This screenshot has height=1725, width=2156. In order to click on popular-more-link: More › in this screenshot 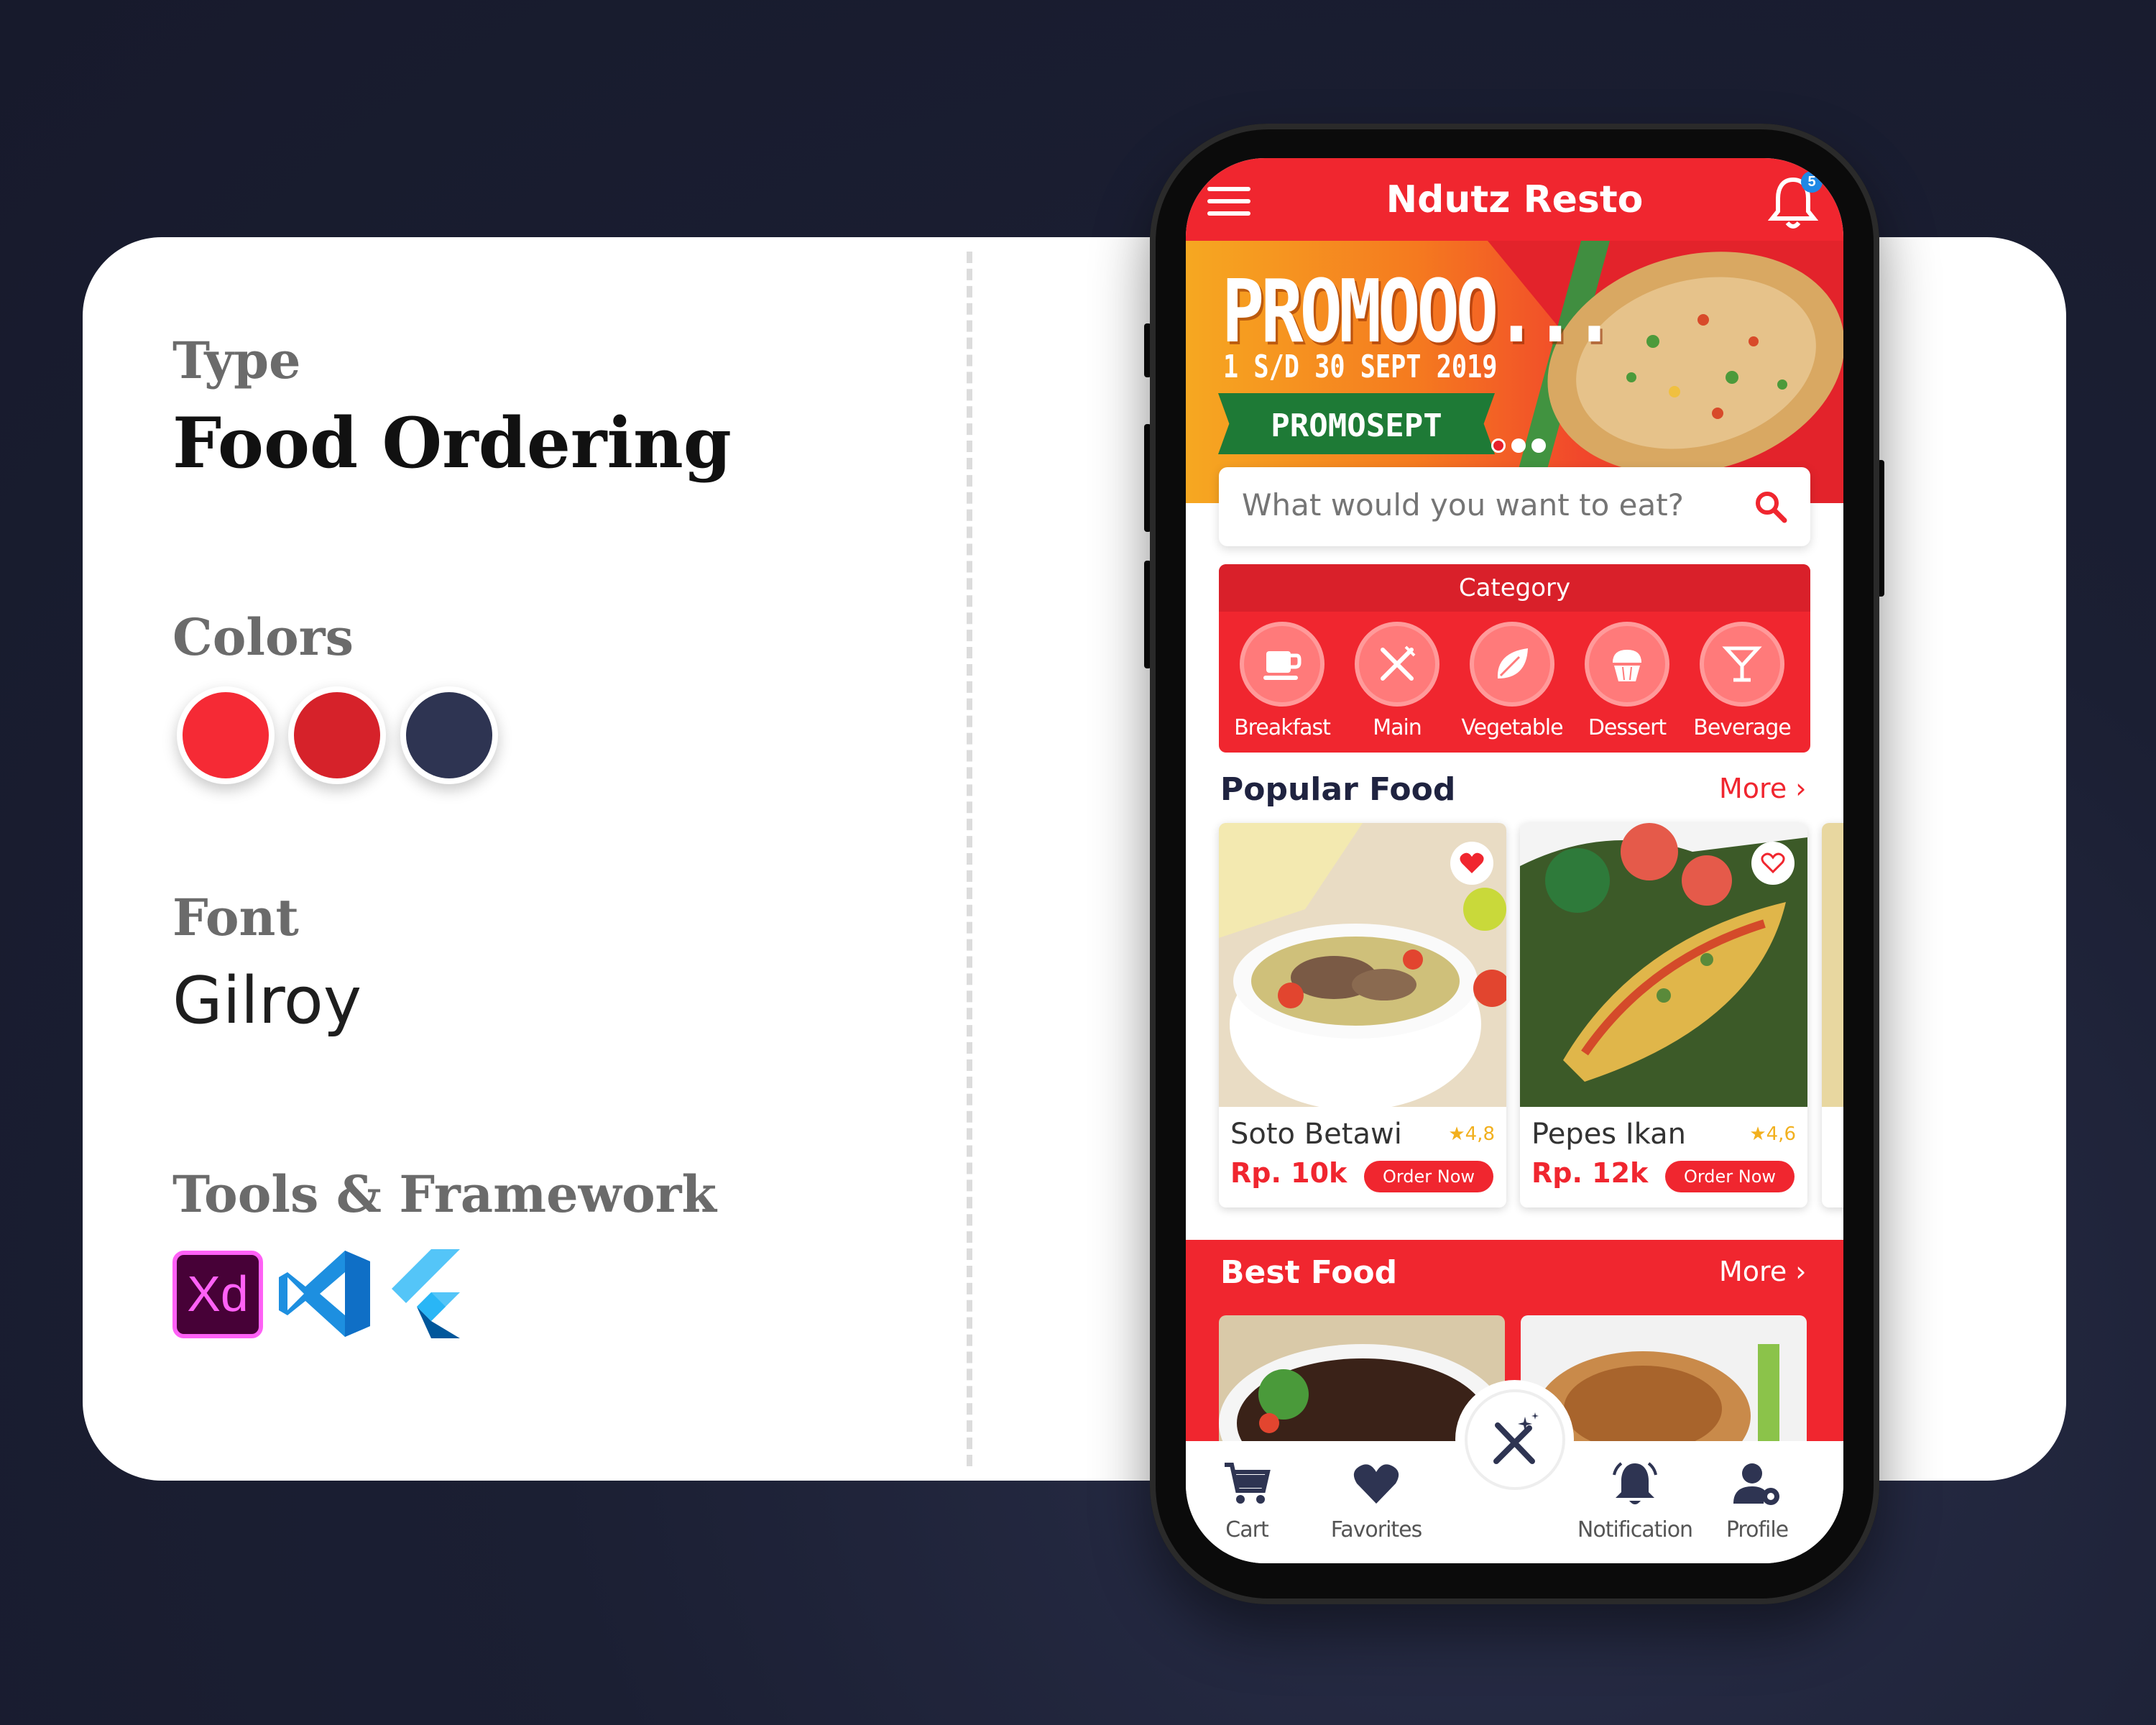, I will do `click(1763, 788)`.